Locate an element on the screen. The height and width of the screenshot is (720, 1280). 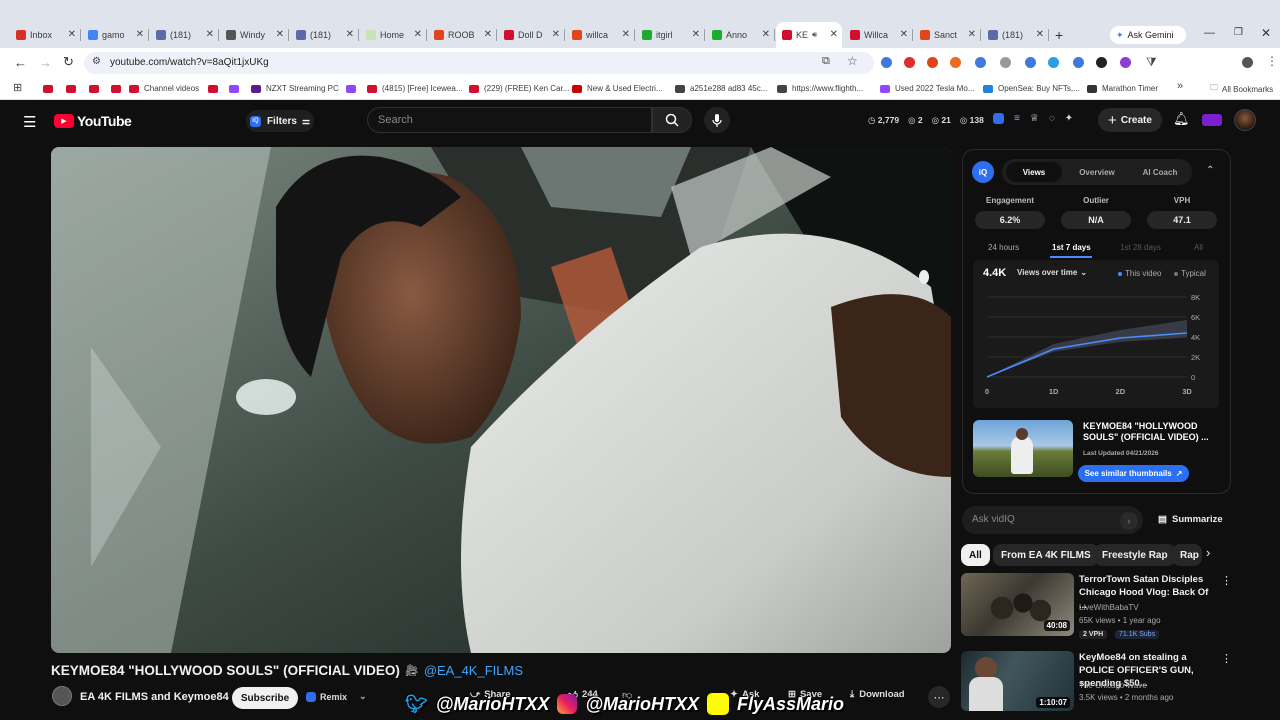
browser-tab: (181) ✕ is located at coordinates (184, 35).